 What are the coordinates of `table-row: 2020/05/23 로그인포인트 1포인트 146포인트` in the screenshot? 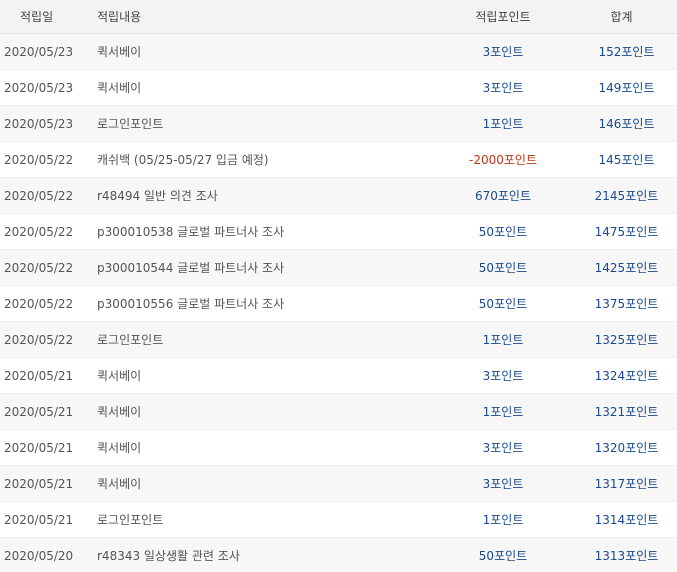 It's located at (338, 124).